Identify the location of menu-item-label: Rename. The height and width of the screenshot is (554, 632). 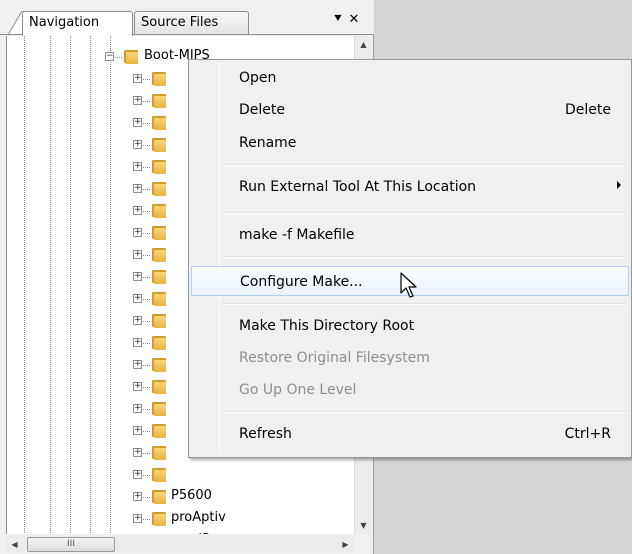
(268, 143).